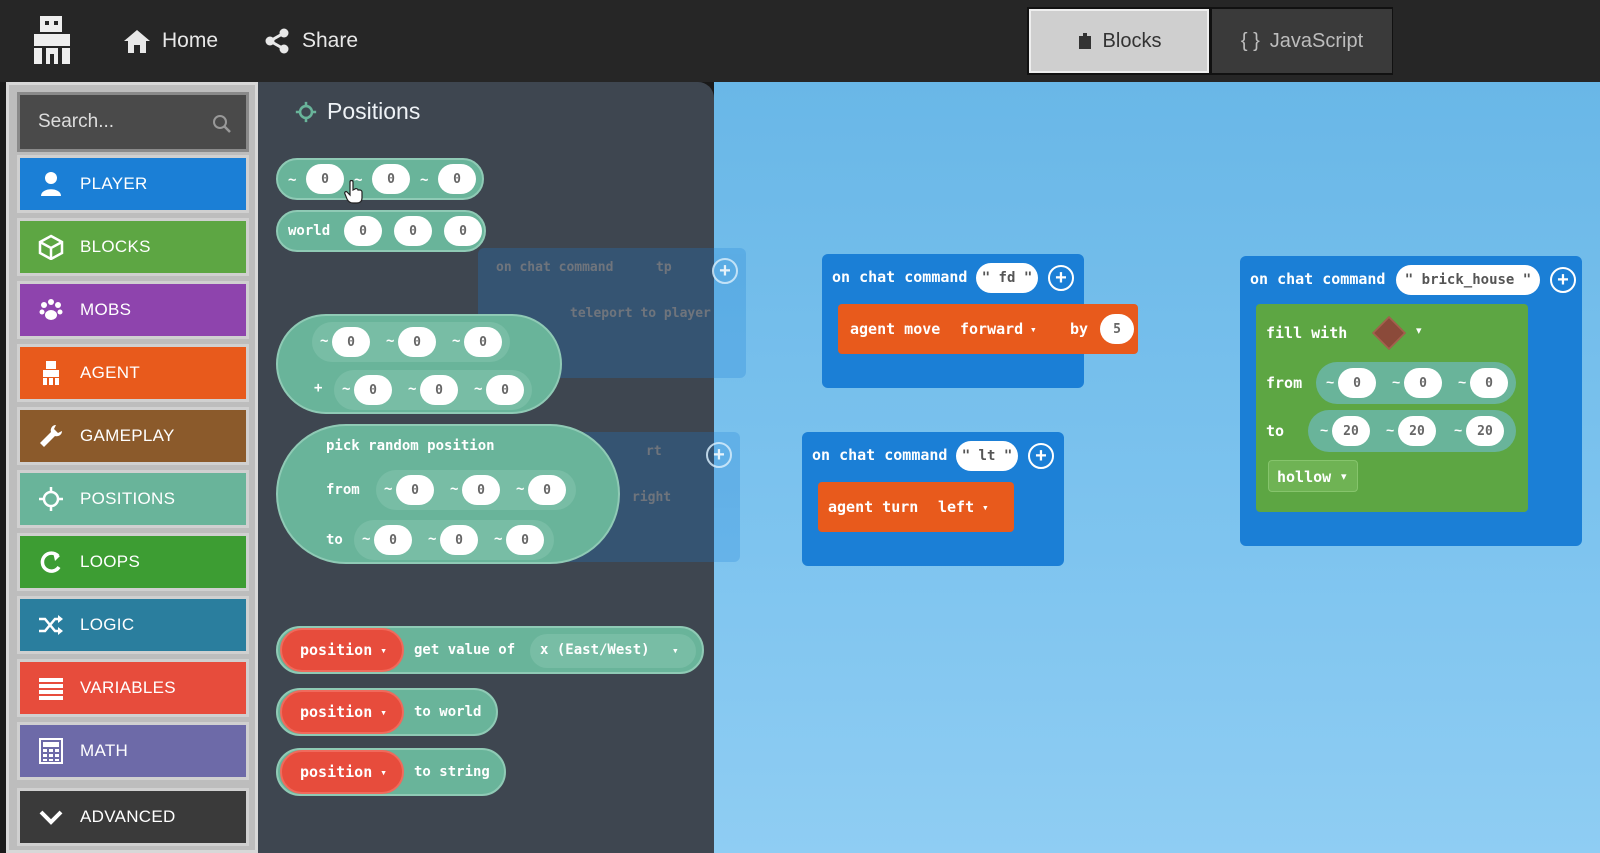 The image size is (1600, 853). What do you see at coordinates (991, 329) in the screenshot?
I see `direction-dropdown: forward` at bounding box center [991, 329].